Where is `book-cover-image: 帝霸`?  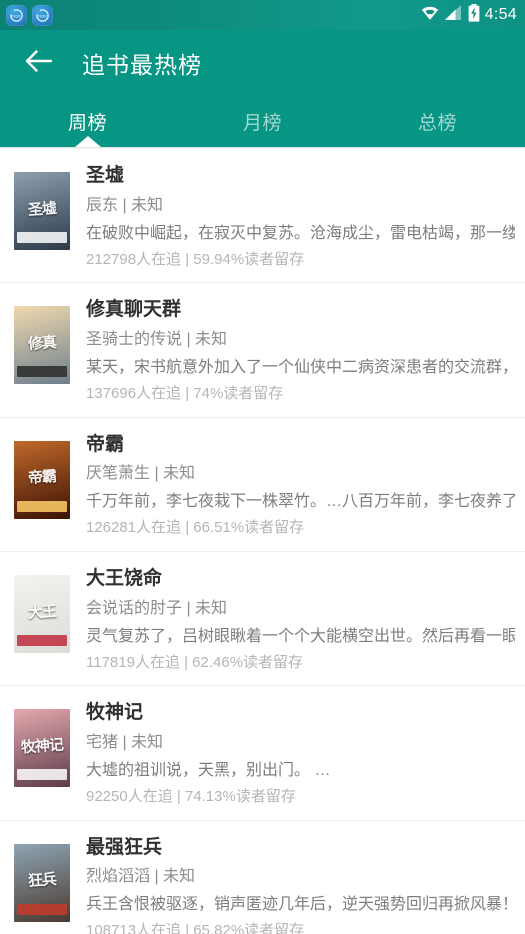
book-cover-image: 帝霸 is located at coordinates (42, 479).